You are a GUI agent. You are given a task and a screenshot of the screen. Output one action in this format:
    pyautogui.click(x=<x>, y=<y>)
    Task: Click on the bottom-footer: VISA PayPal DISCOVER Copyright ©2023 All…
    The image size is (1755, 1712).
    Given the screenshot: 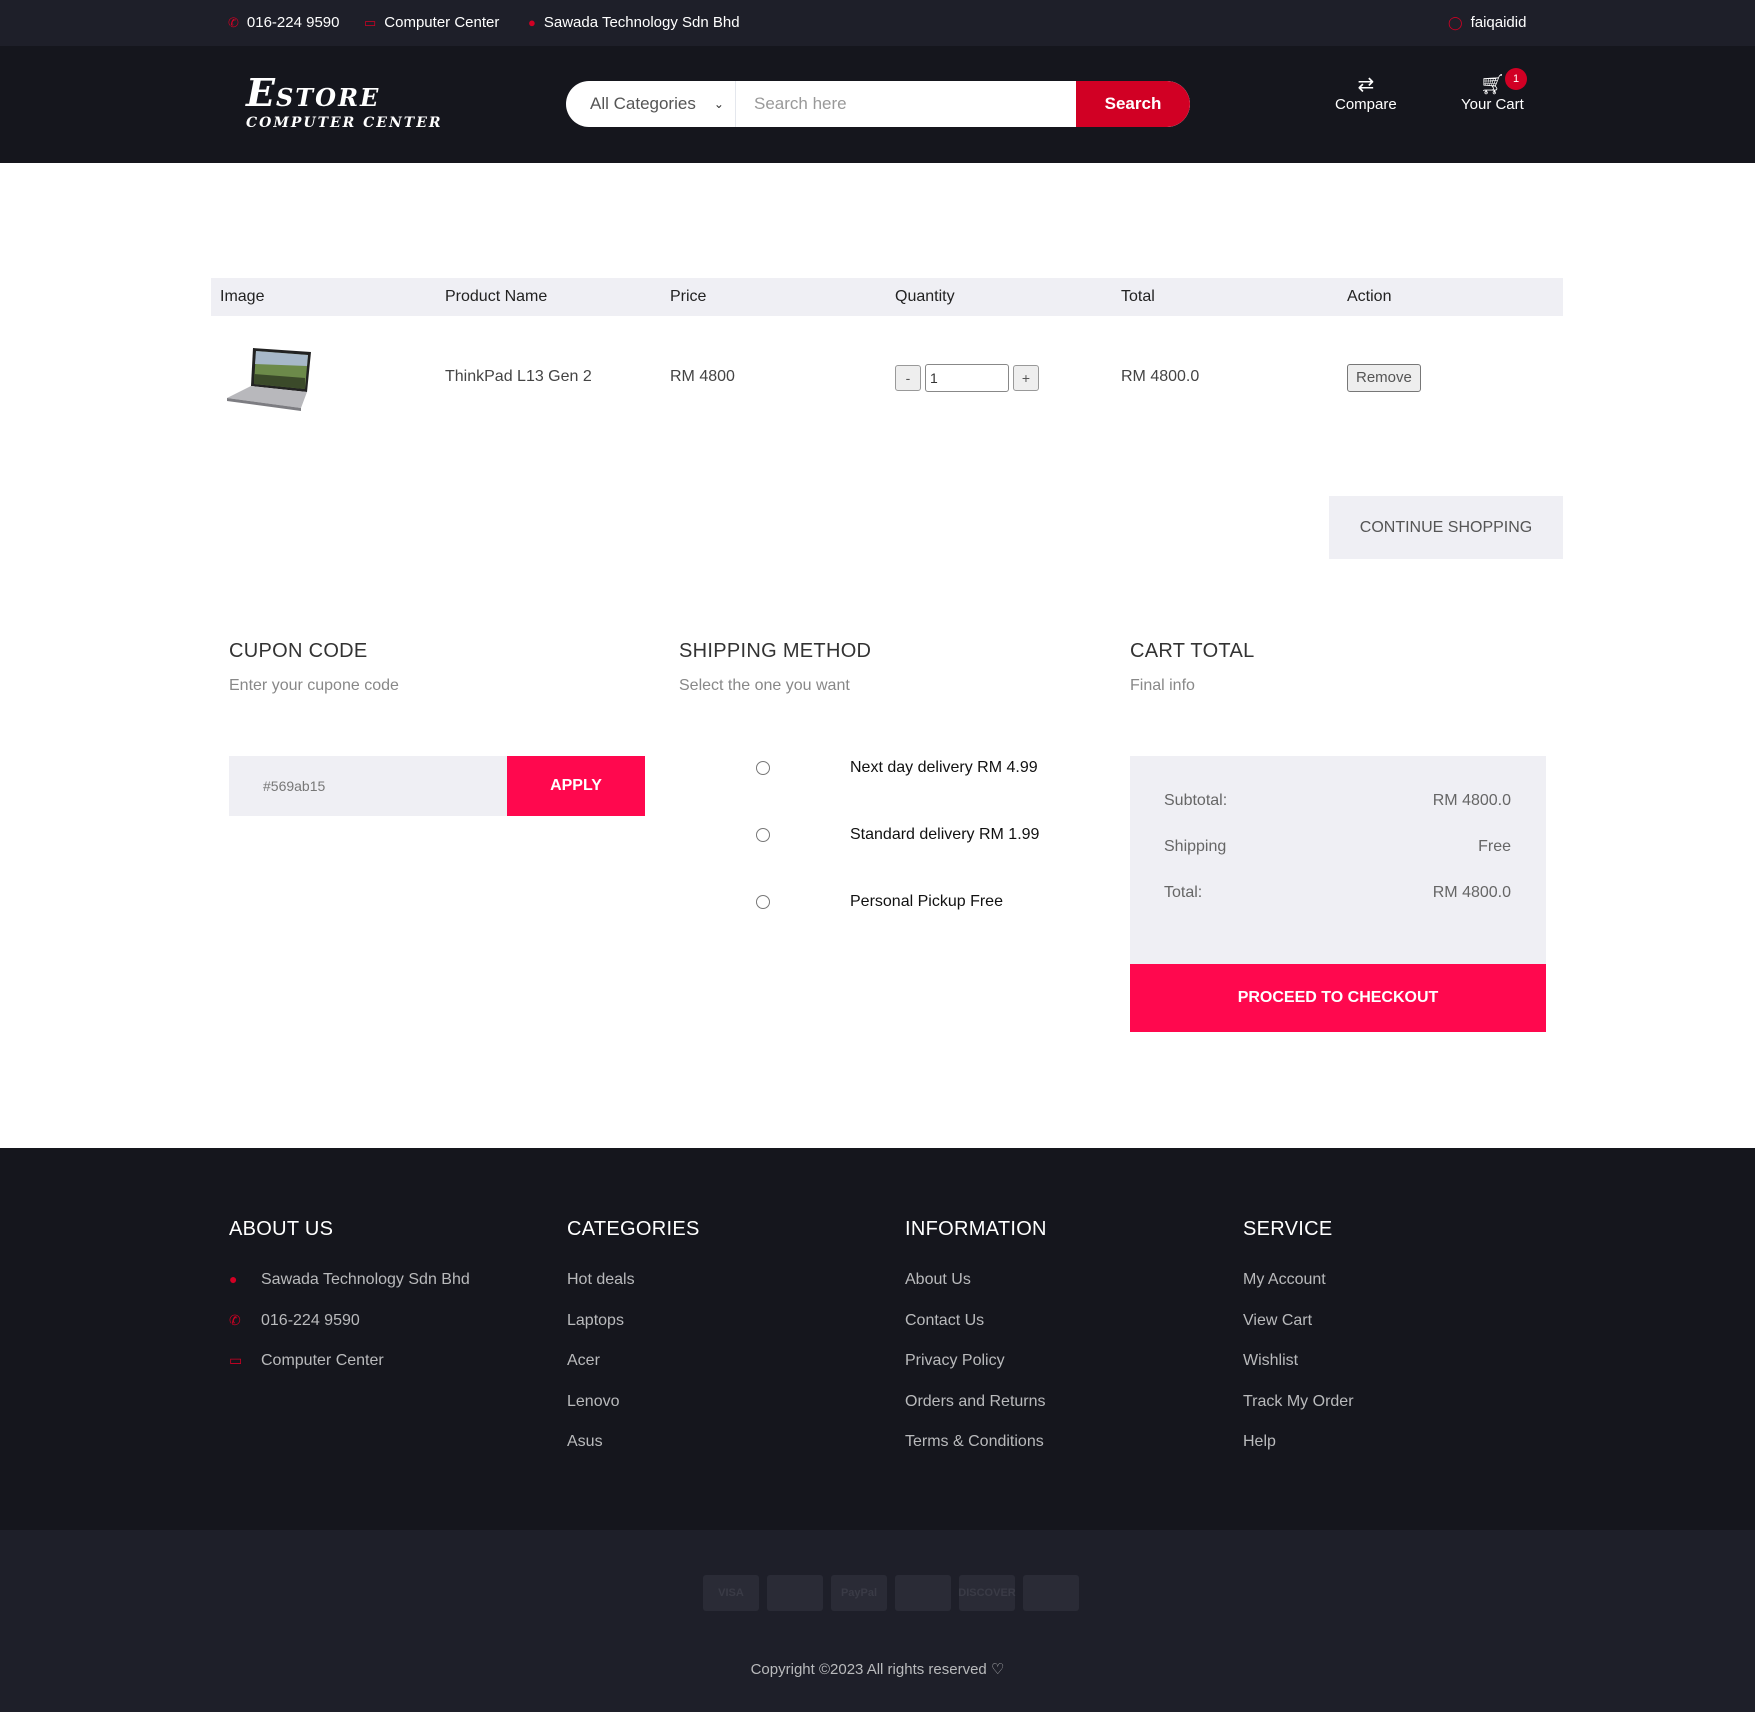 What is the action you would take?
    pyautogui.click(x=877, y=1621)
    